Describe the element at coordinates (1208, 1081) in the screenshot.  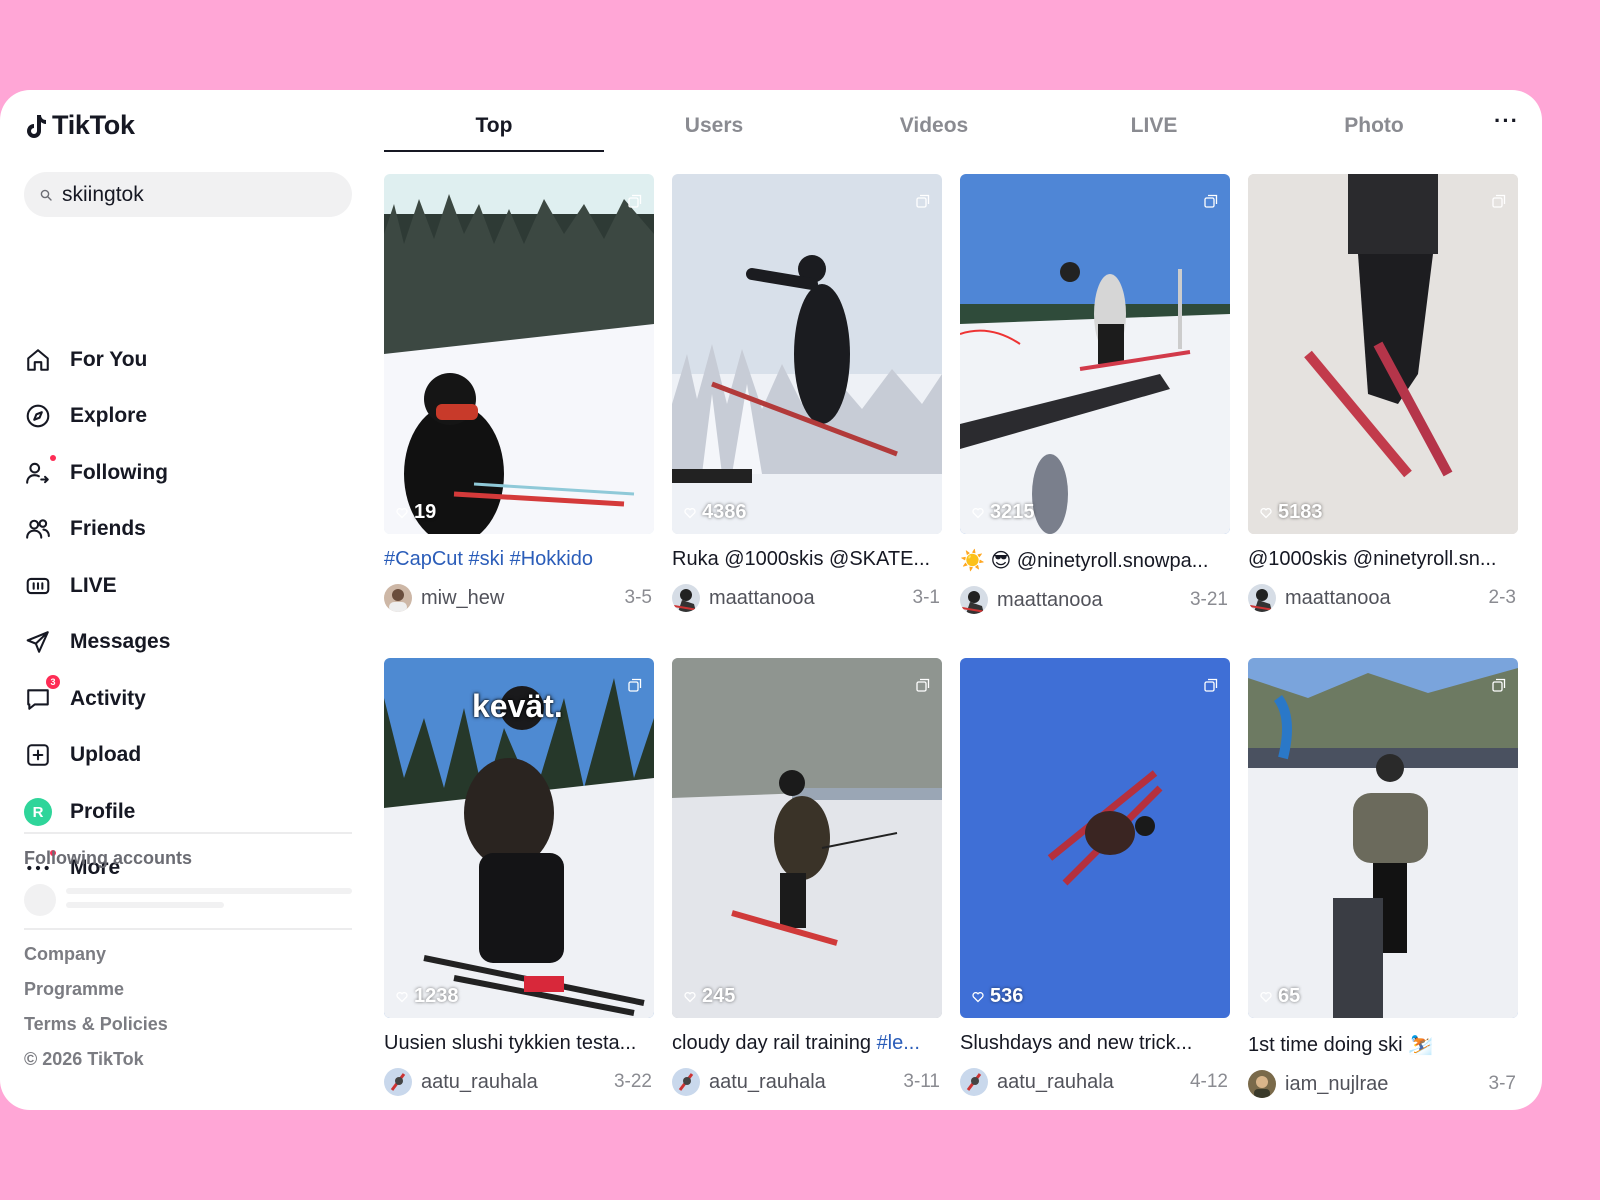
I see `post-date: 4-12` at that location.